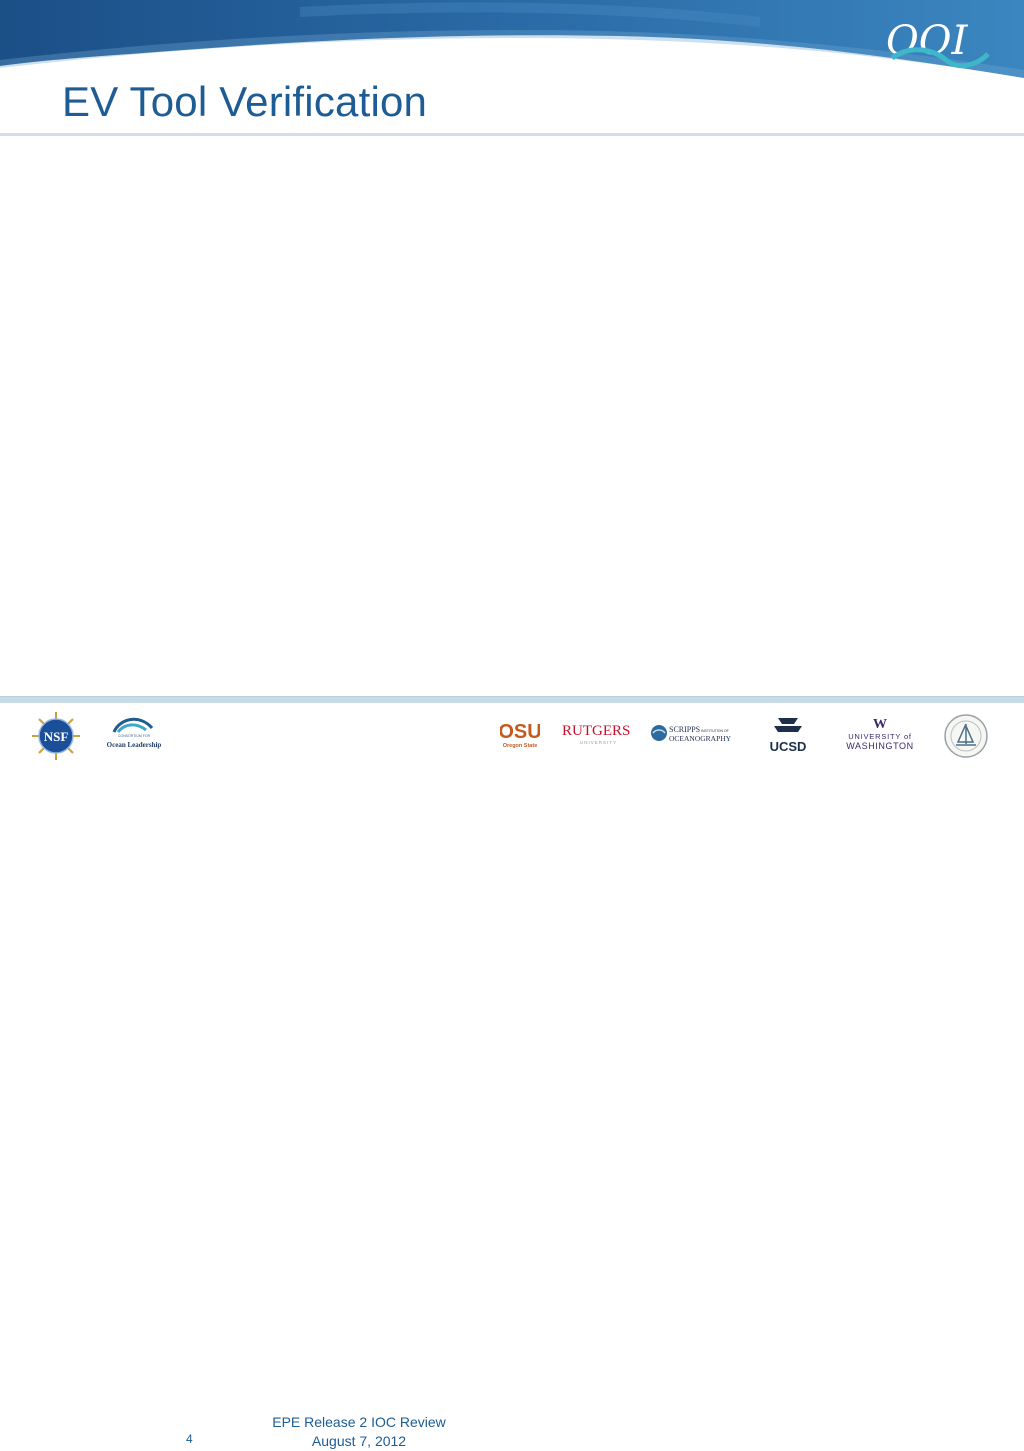 This screenshot has height=1451, width=1024. Describe the element at coordinates (788, 746) in the screenshot. I see `svg-text: UCSD` at that location.